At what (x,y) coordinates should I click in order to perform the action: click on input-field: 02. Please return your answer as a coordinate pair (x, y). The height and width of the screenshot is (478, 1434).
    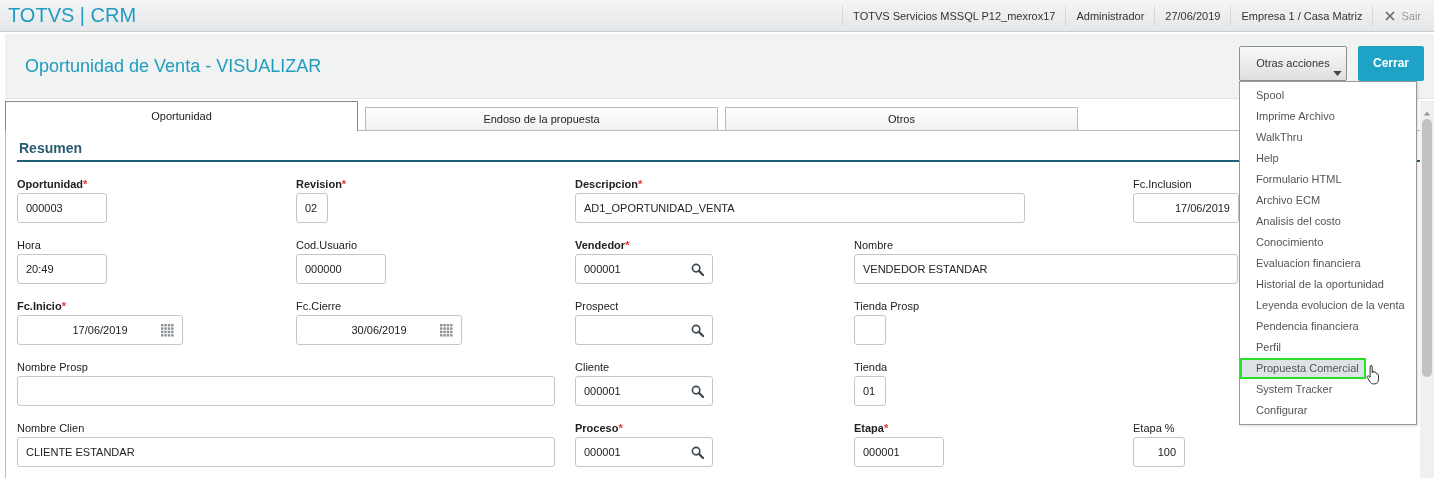
    Looking at the image, I should click on (312, 208).